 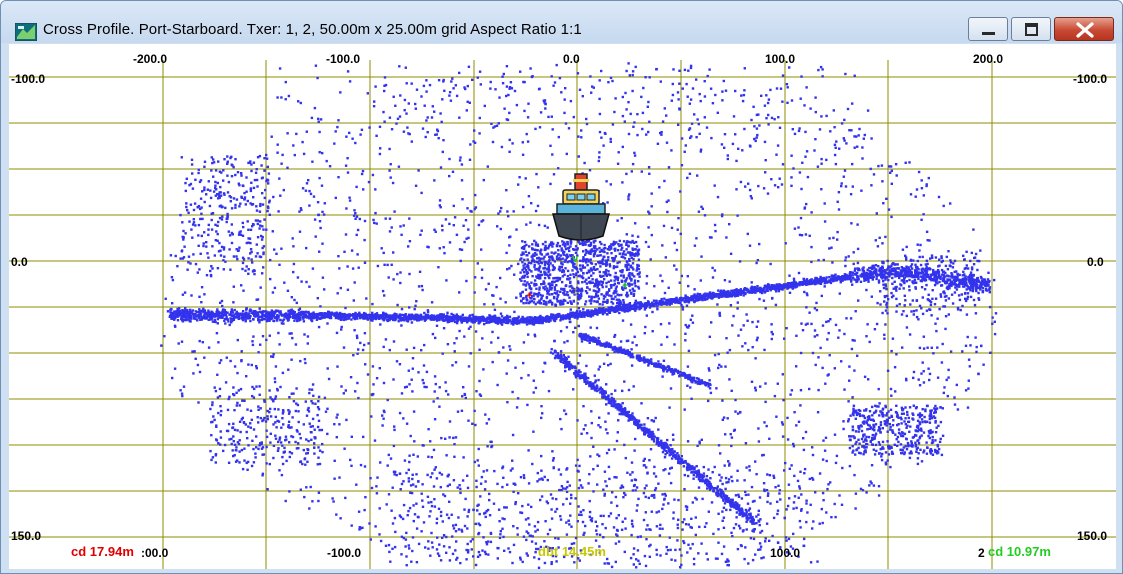 I want to click on x-top-label-3: 0.0, so click(x=571, y=59).